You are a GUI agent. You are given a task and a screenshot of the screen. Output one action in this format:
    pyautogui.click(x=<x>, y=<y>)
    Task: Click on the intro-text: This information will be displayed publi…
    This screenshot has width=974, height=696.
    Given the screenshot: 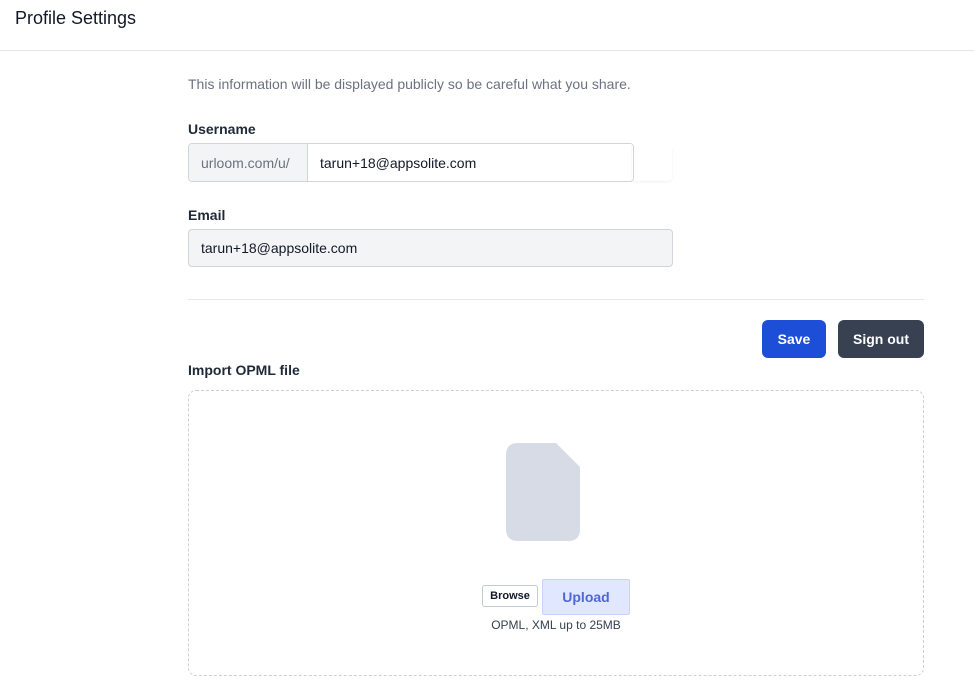 What is the action you would take?
    pyautogui.click(x=409, y=84)
    